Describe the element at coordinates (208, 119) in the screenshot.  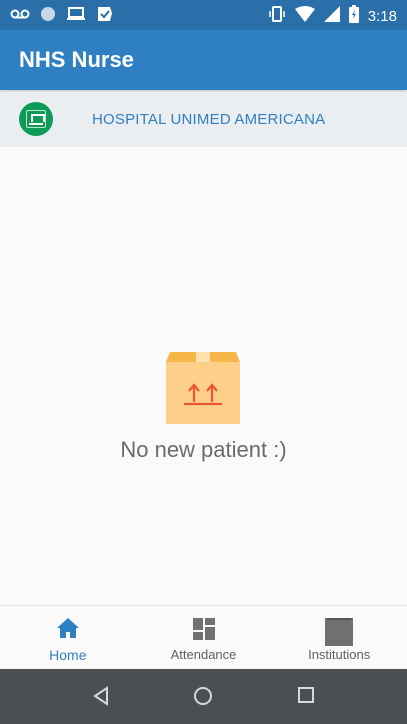
I see `hospital-name: HOSPITAL UNIMED AMERICANA` at that location.